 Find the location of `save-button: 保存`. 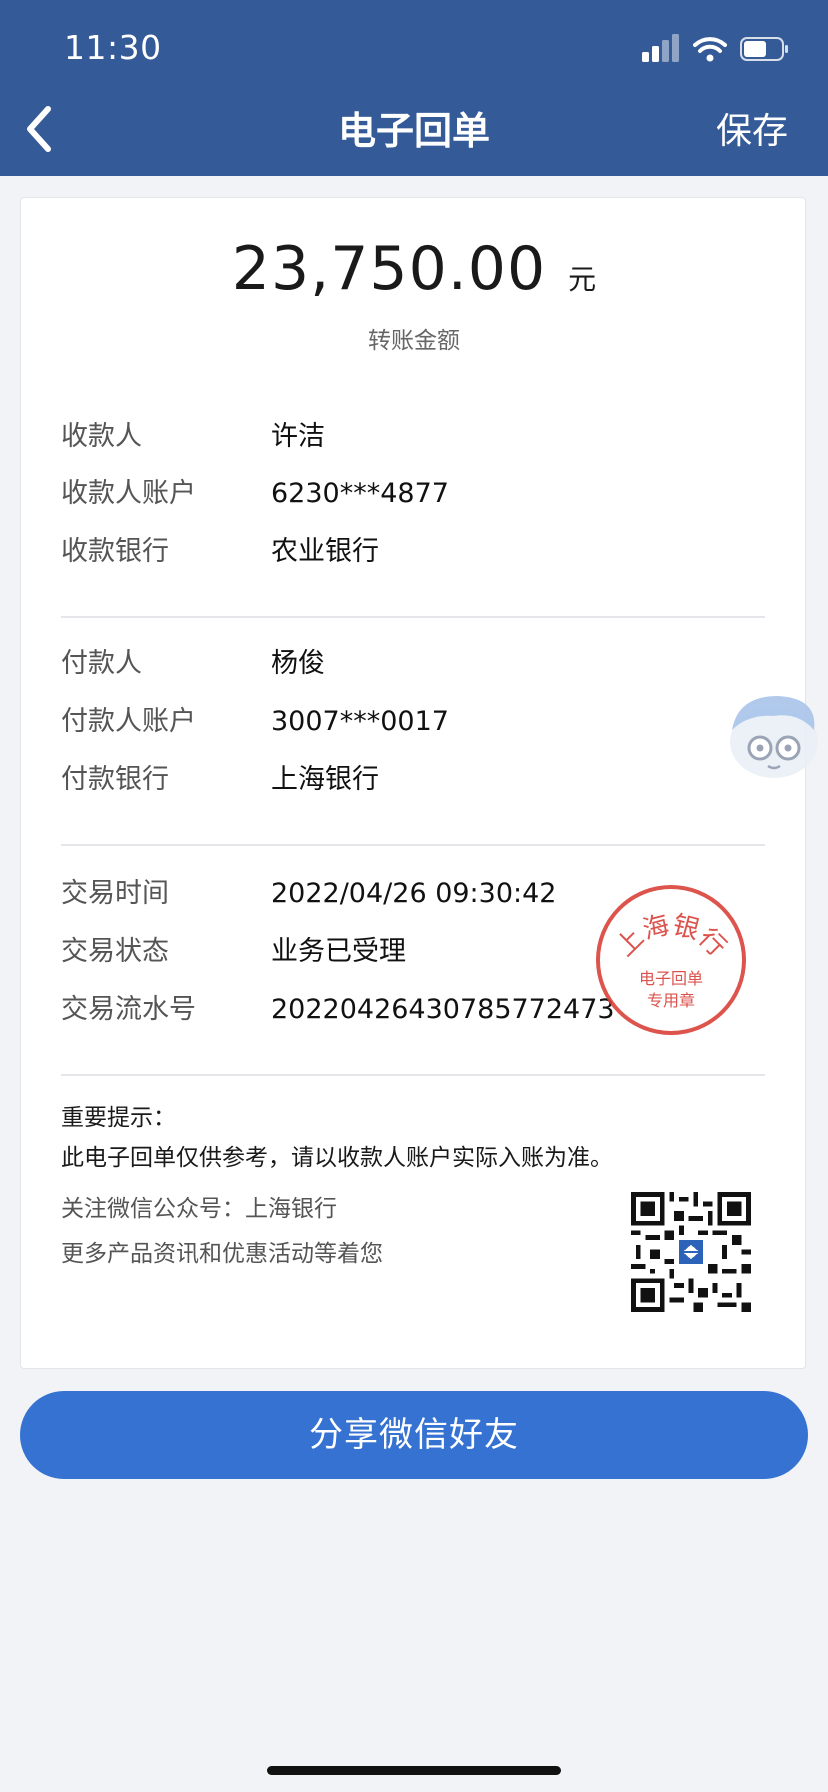

save-button: 保存 is located at coordinates (752, 132).